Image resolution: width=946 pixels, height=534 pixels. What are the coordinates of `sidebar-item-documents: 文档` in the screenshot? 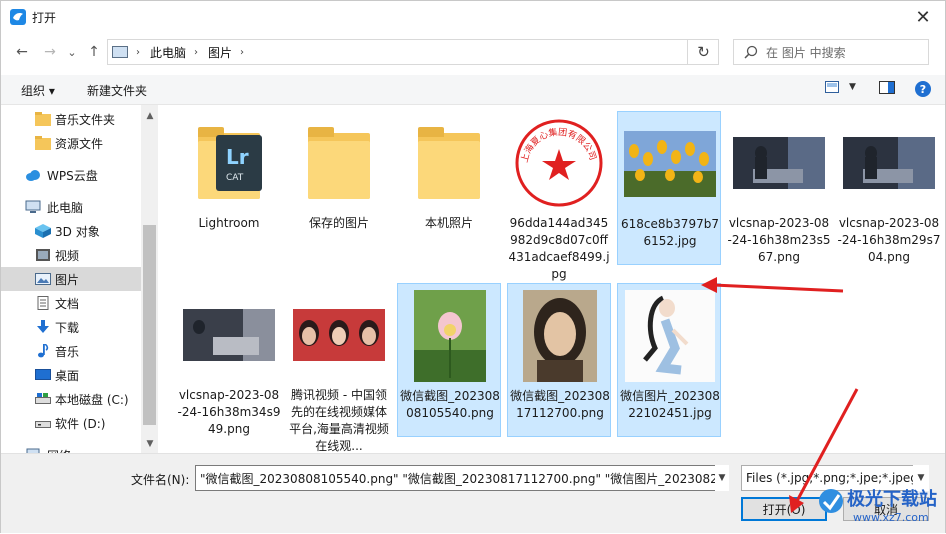 It's located at (71, 303).